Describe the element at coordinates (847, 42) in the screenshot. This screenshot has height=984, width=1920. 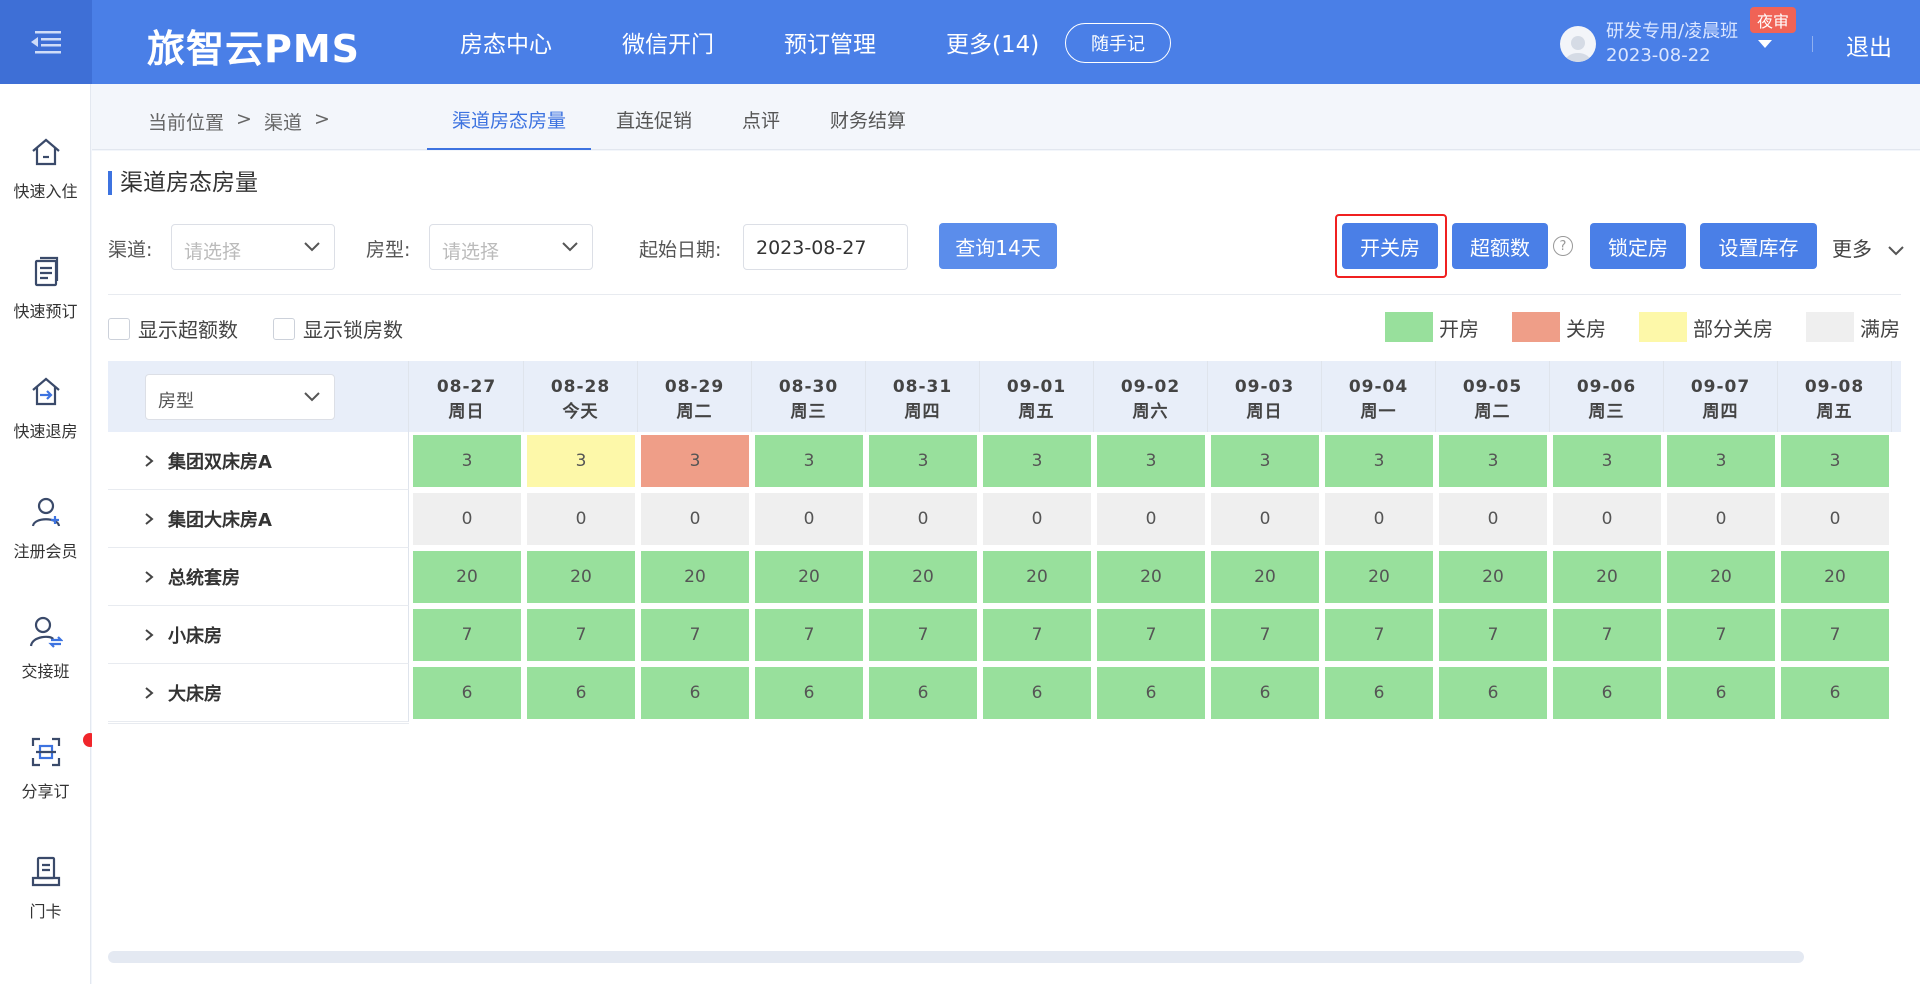
I see `nav-booking: 预订管理` at that location.